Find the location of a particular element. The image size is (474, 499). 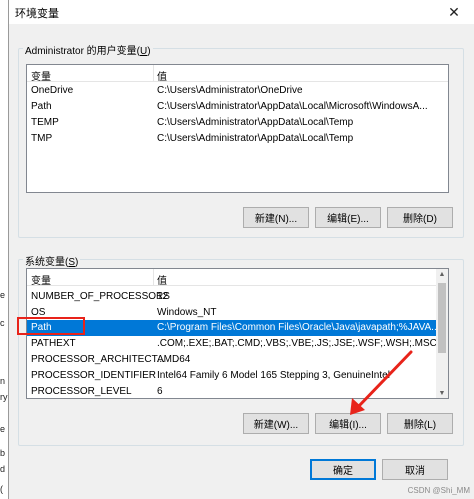

watermark-text: CSDN @Shi_MM is located at coordinates (438, 490).